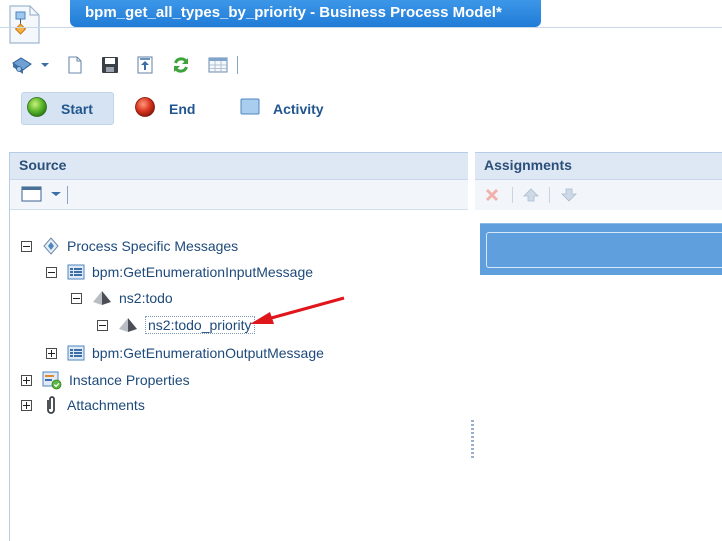 Image resolution: width=722 pixels, height=541 pixels. What do you see at coordinates (208, 353) in the screenshot?
I see `tree-label: bpm:GetEnumerationOutputMessage` at bounding box center [208, 353].